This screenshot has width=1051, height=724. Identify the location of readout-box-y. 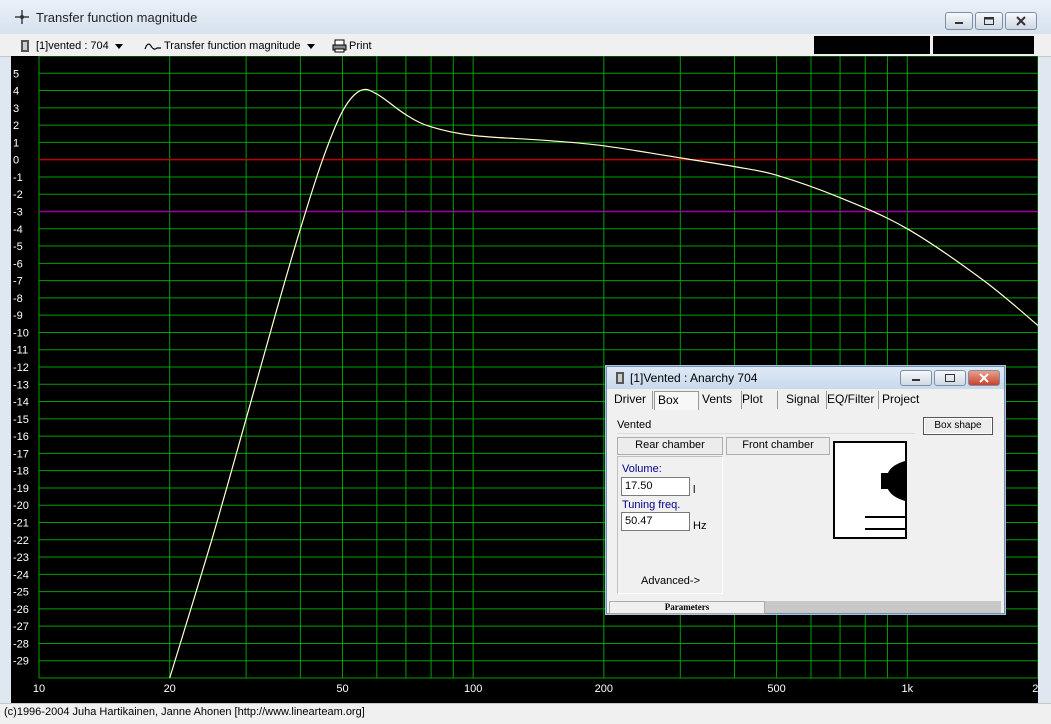
(983, 45).